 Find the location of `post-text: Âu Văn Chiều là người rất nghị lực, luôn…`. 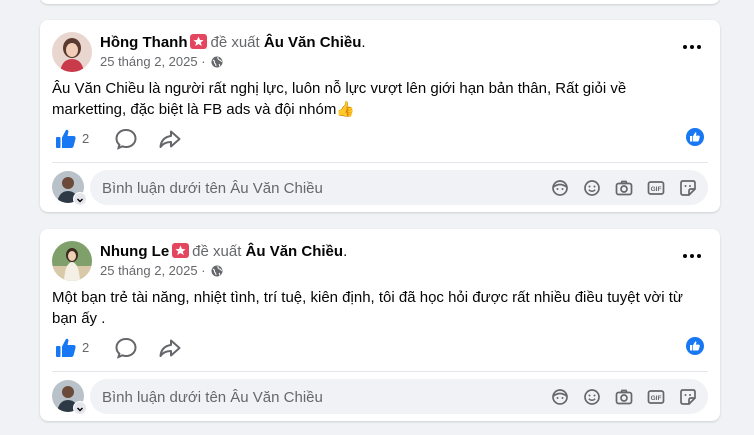

post-text: Âu Văn Chiều là người rất nghị lực, luôn… is located at coordinates (341, 99).